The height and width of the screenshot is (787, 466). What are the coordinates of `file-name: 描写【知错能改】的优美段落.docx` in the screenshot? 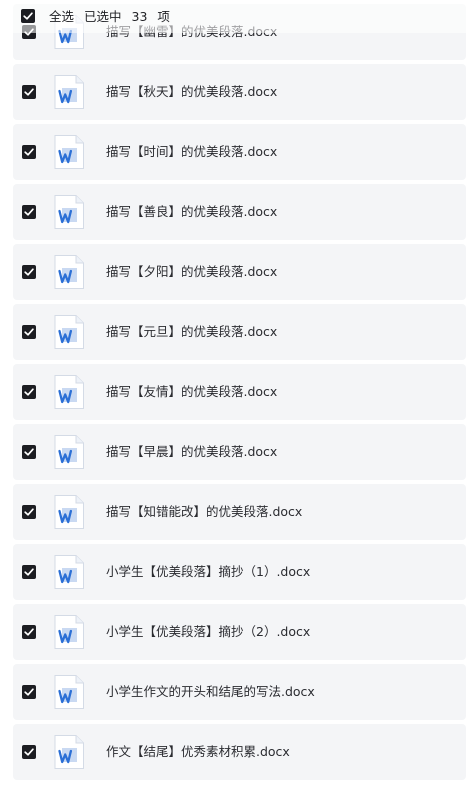 It's located at (204, 512).